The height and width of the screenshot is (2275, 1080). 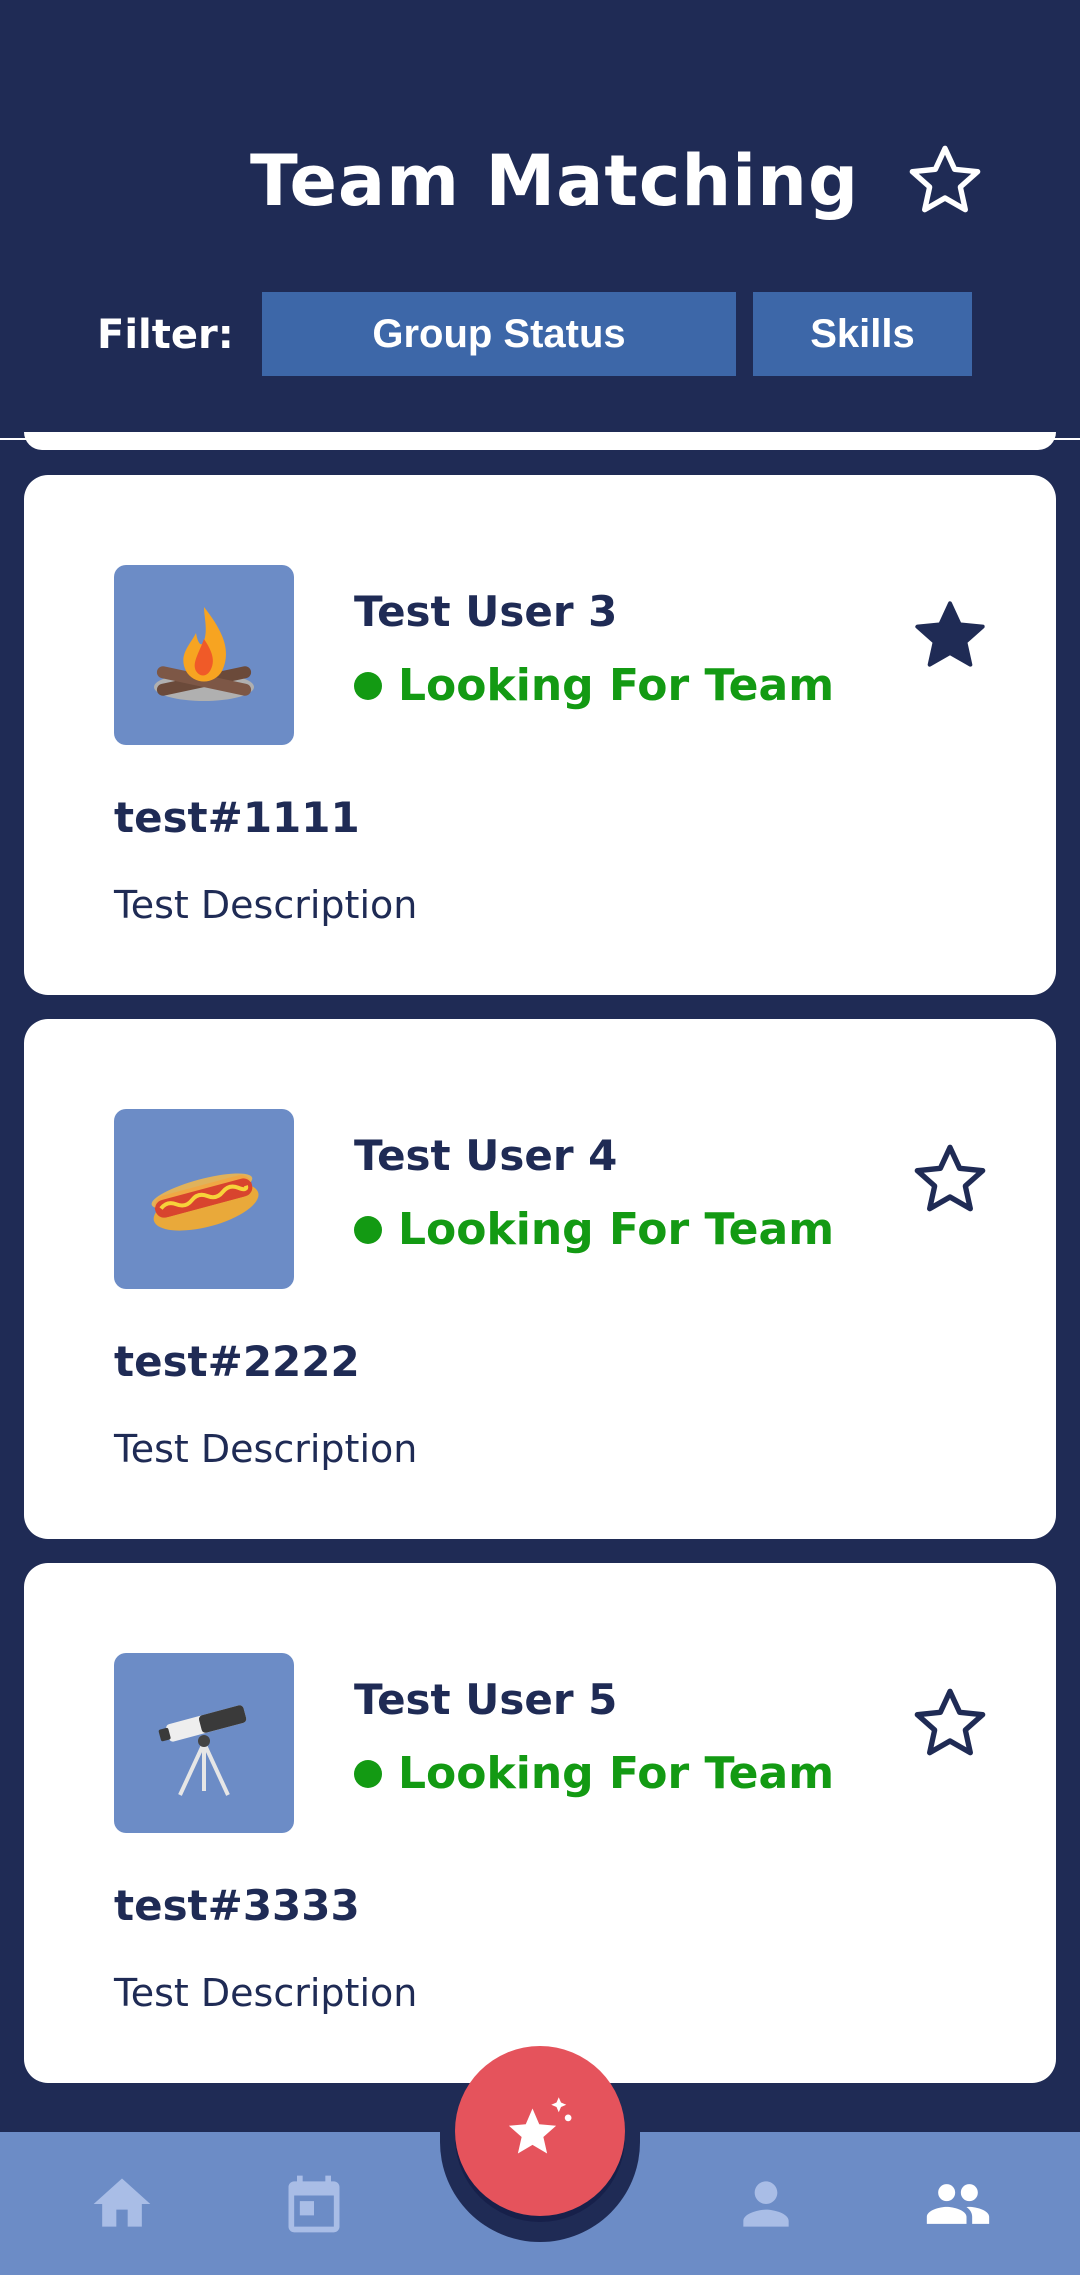 I want to click on user-tag: test#2222, so click(x=237, y=1361).